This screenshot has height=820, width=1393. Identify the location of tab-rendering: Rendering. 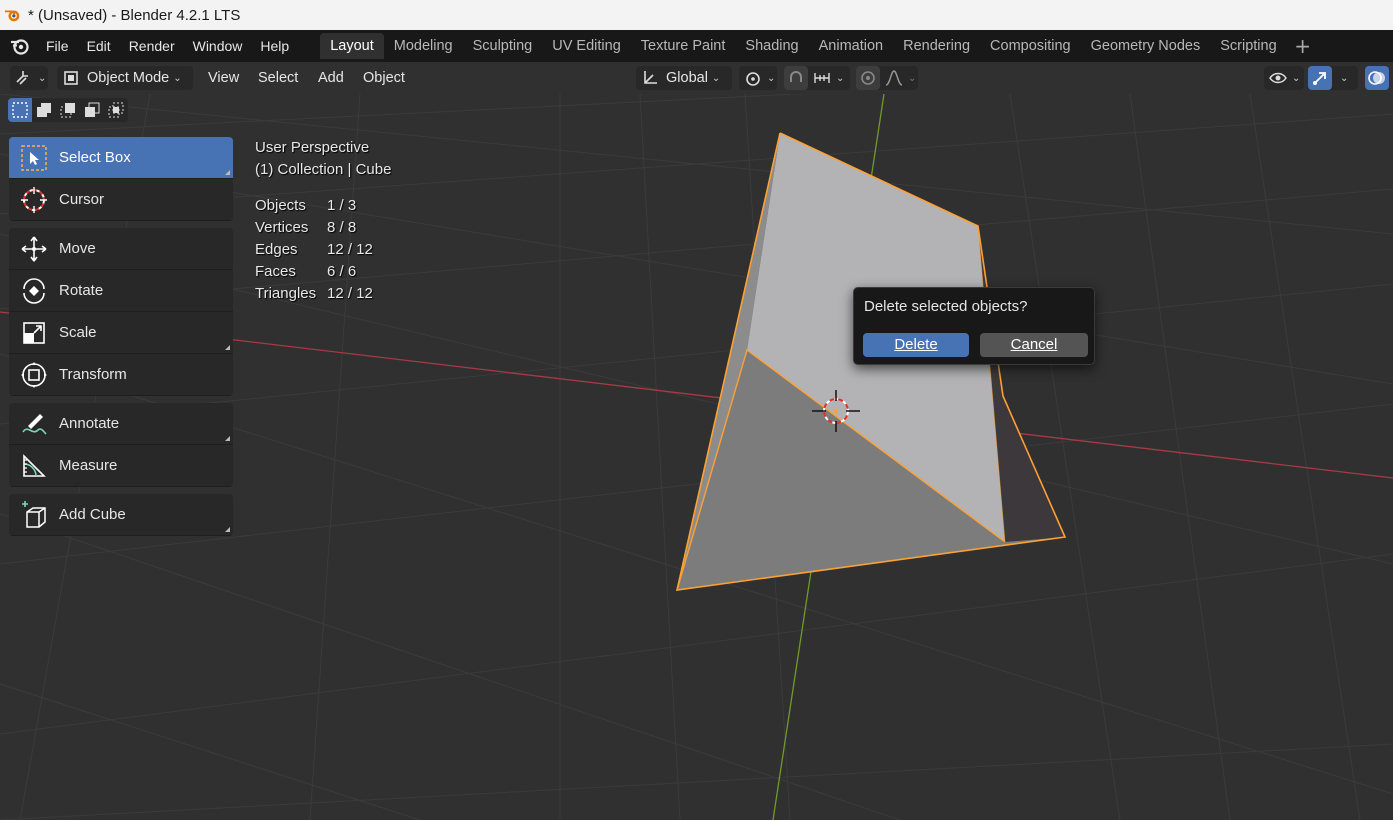
(936, 46).